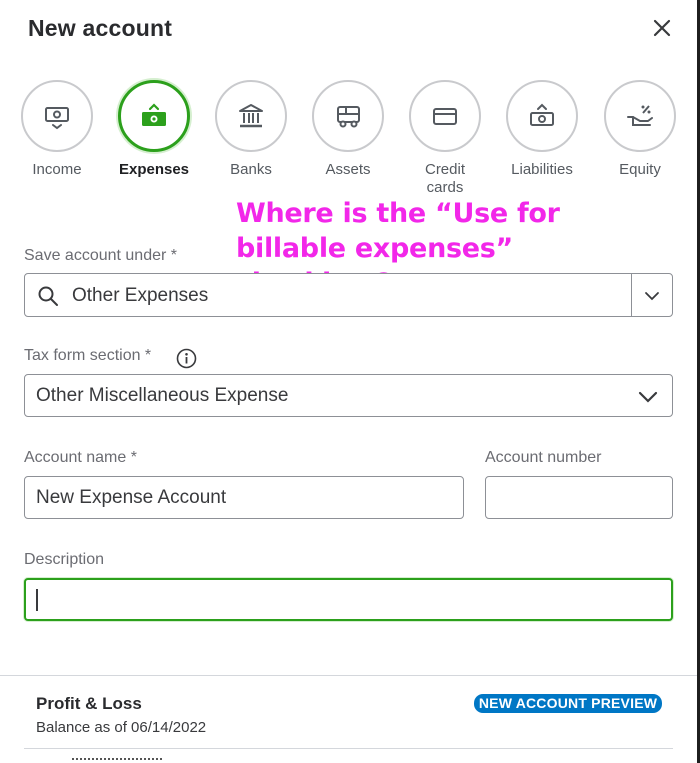 The width and height of the screenshot is (700, 763). I want to click on text-cursor, so click(37, 600).